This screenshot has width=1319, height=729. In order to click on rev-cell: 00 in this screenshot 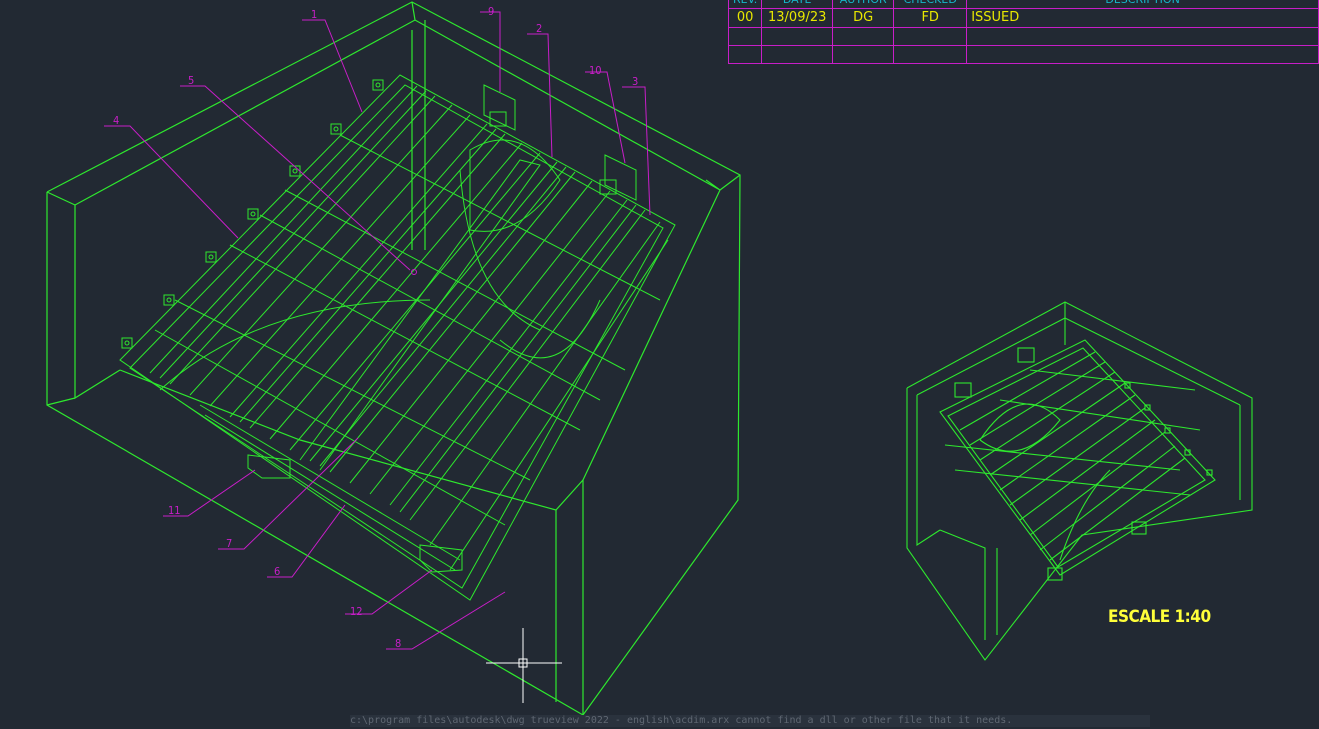, I will do `click(745, 18)`.